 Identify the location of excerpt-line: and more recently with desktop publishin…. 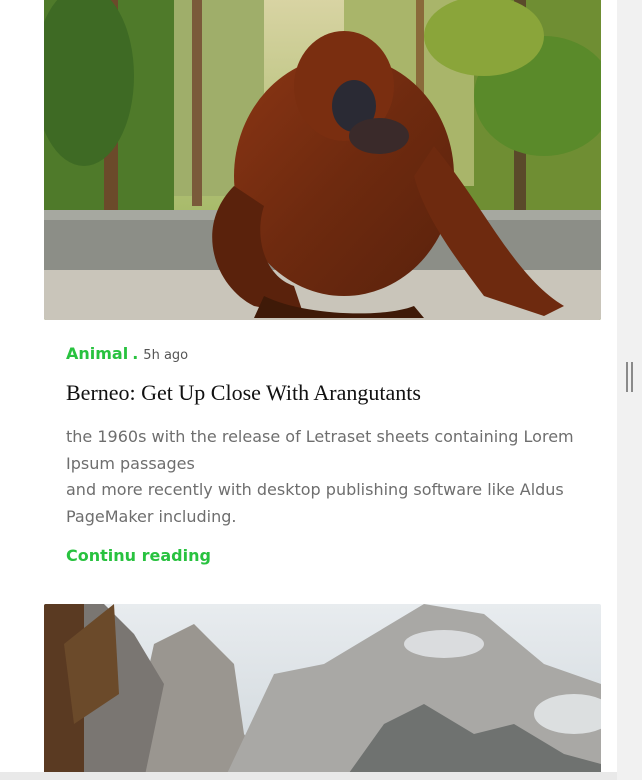
(315, 503).